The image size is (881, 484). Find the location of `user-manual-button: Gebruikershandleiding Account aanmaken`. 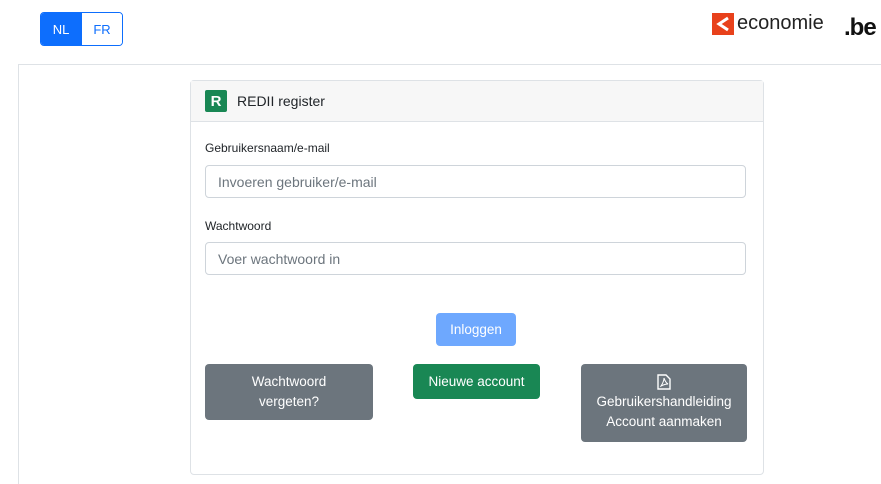

user-manual-button: Gebruikershandleiding Account aanmaken is located at coordinates (664, 403).